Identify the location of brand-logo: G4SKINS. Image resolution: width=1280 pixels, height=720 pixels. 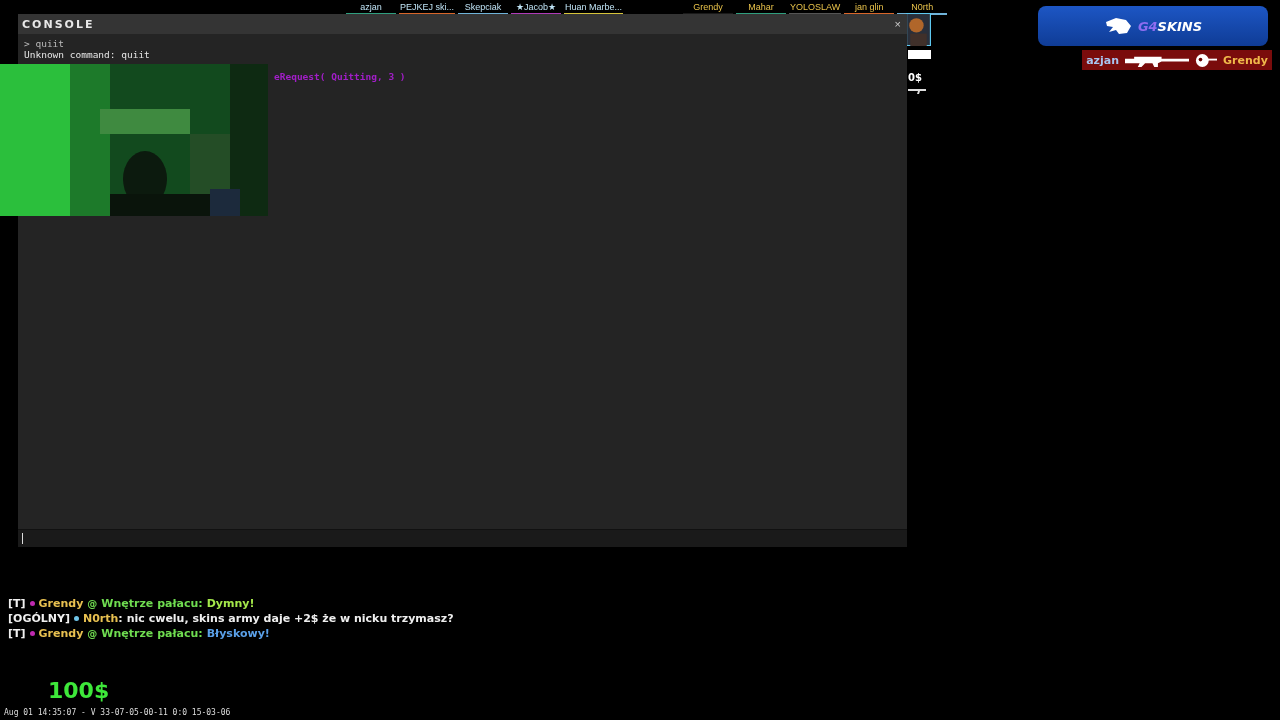
(1170, 26).